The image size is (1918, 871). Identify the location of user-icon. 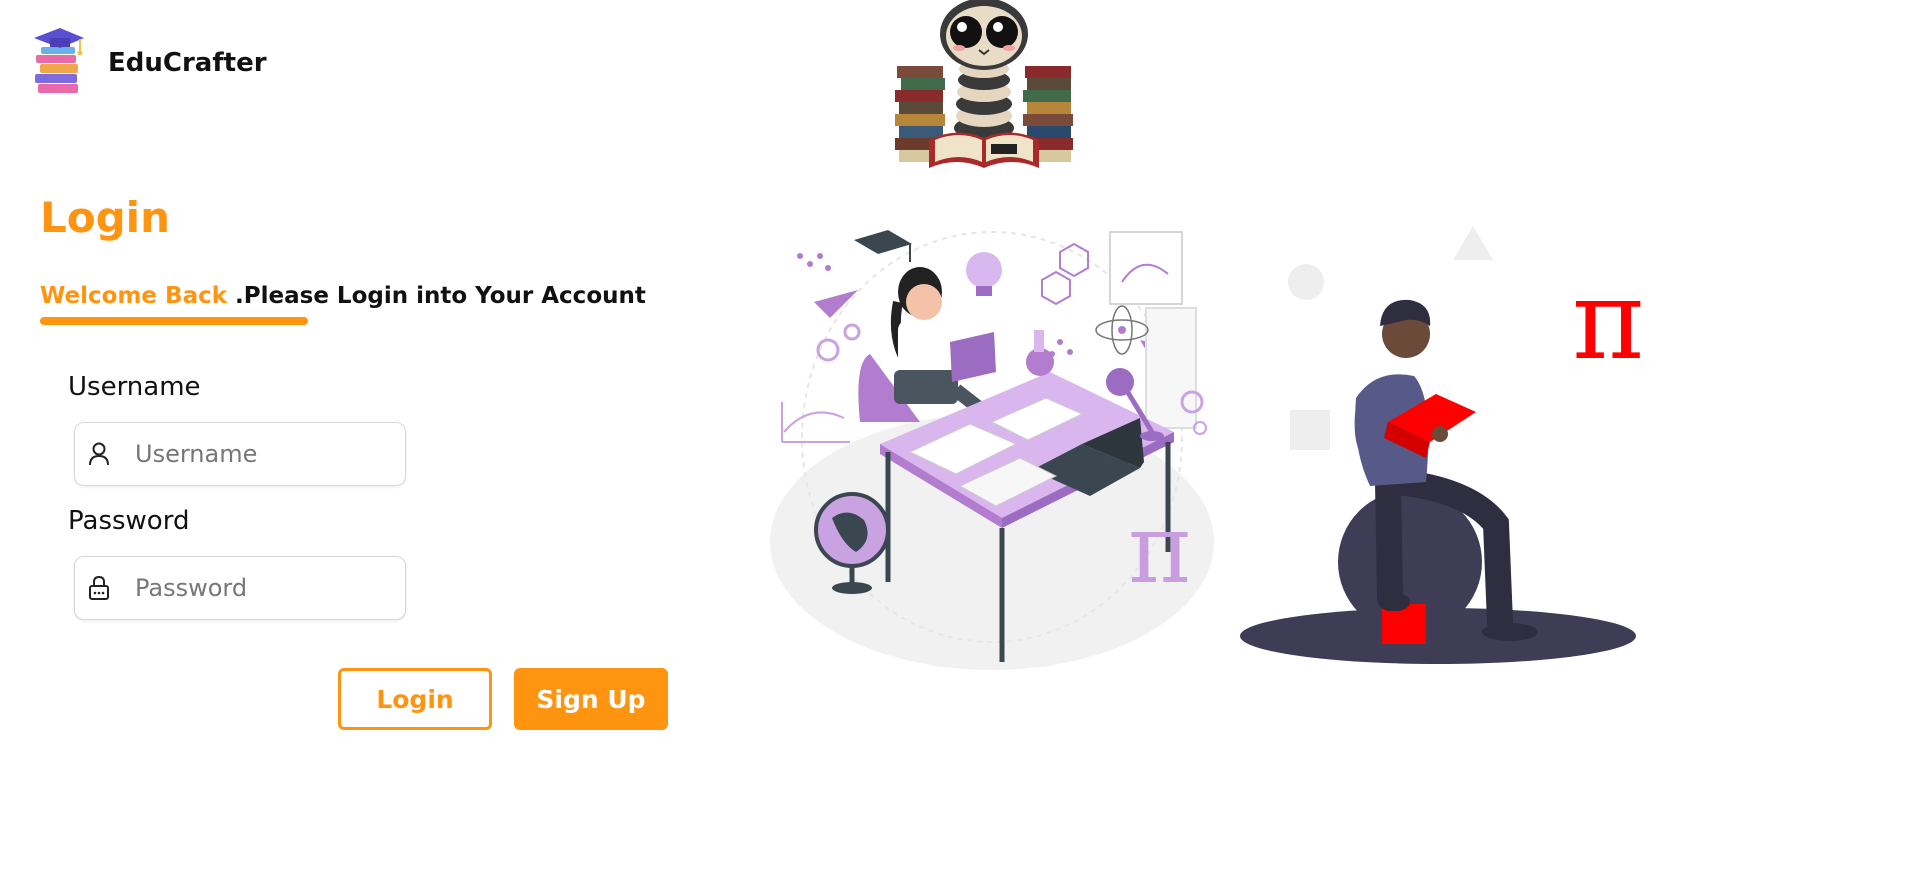
(99, 454).